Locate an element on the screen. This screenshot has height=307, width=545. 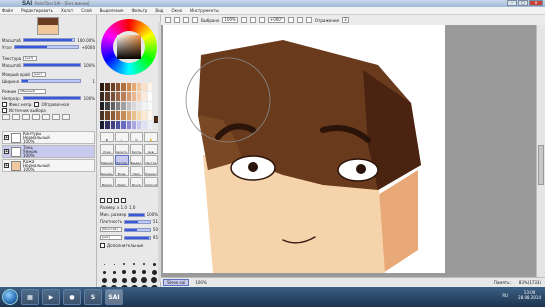
density-slider is located at coordinates (137, 221).